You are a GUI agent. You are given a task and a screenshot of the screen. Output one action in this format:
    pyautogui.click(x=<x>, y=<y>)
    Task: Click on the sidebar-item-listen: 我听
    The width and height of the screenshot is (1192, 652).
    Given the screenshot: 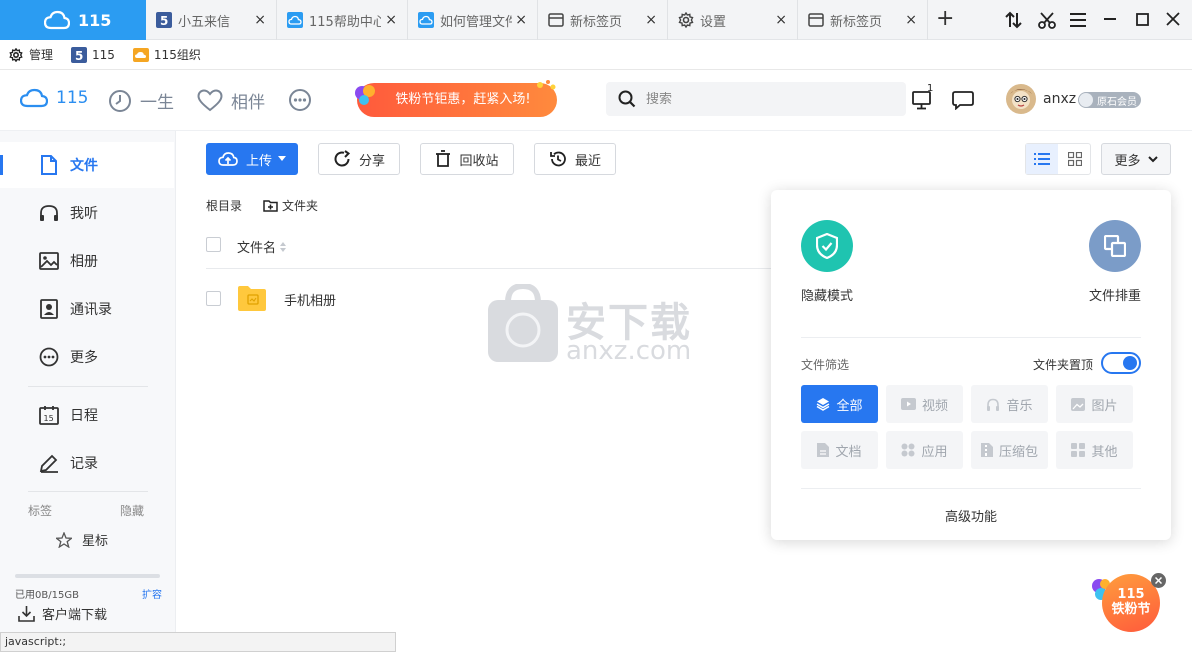 What is the action you would take?
    pyautogui.click(x=87, y=213)
    